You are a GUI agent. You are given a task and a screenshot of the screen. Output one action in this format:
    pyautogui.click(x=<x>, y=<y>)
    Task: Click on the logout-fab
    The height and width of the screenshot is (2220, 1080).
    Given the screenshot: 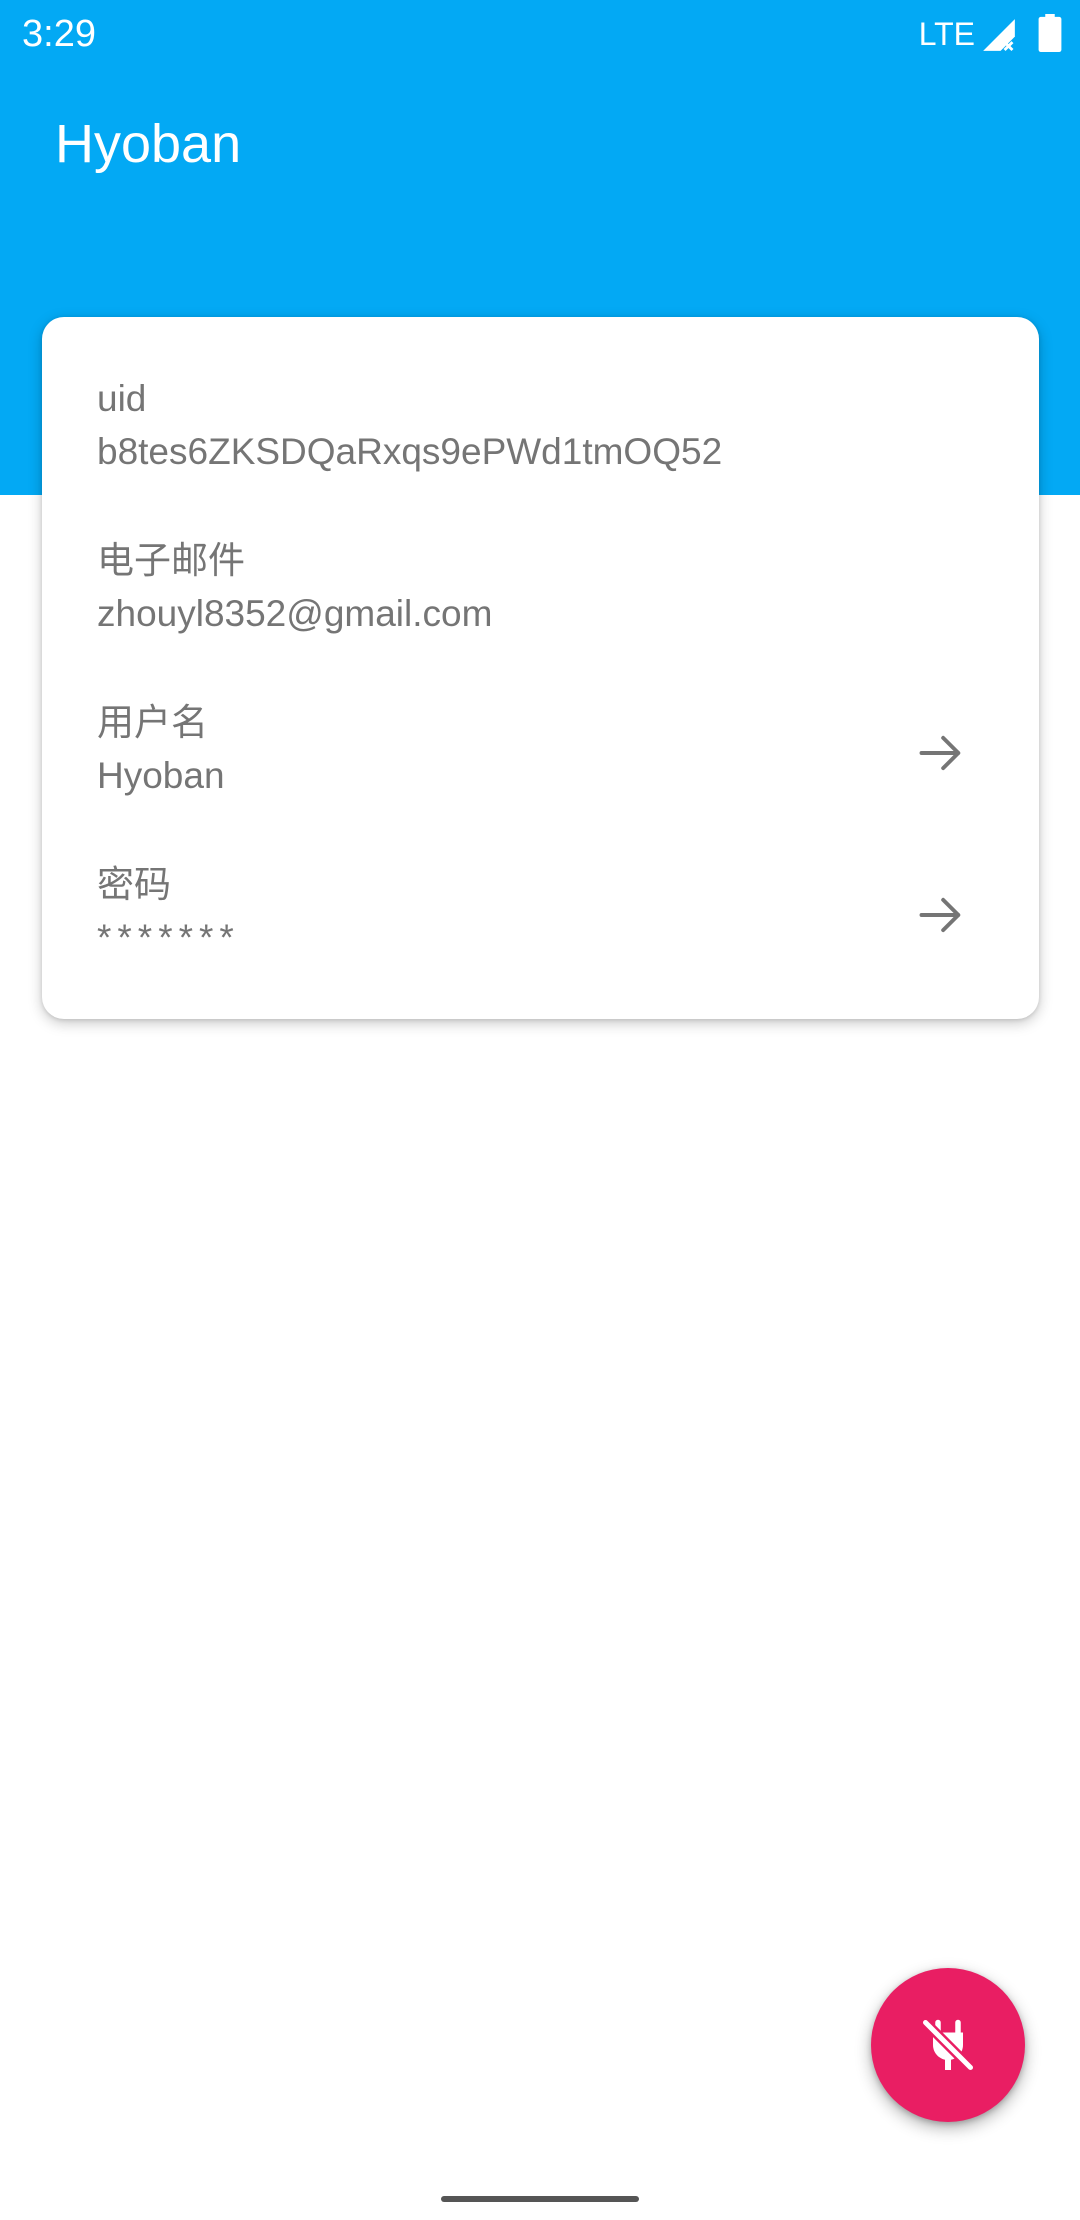 What is the action you would take?
    pyautogui.click(x=948, y=2045)
    